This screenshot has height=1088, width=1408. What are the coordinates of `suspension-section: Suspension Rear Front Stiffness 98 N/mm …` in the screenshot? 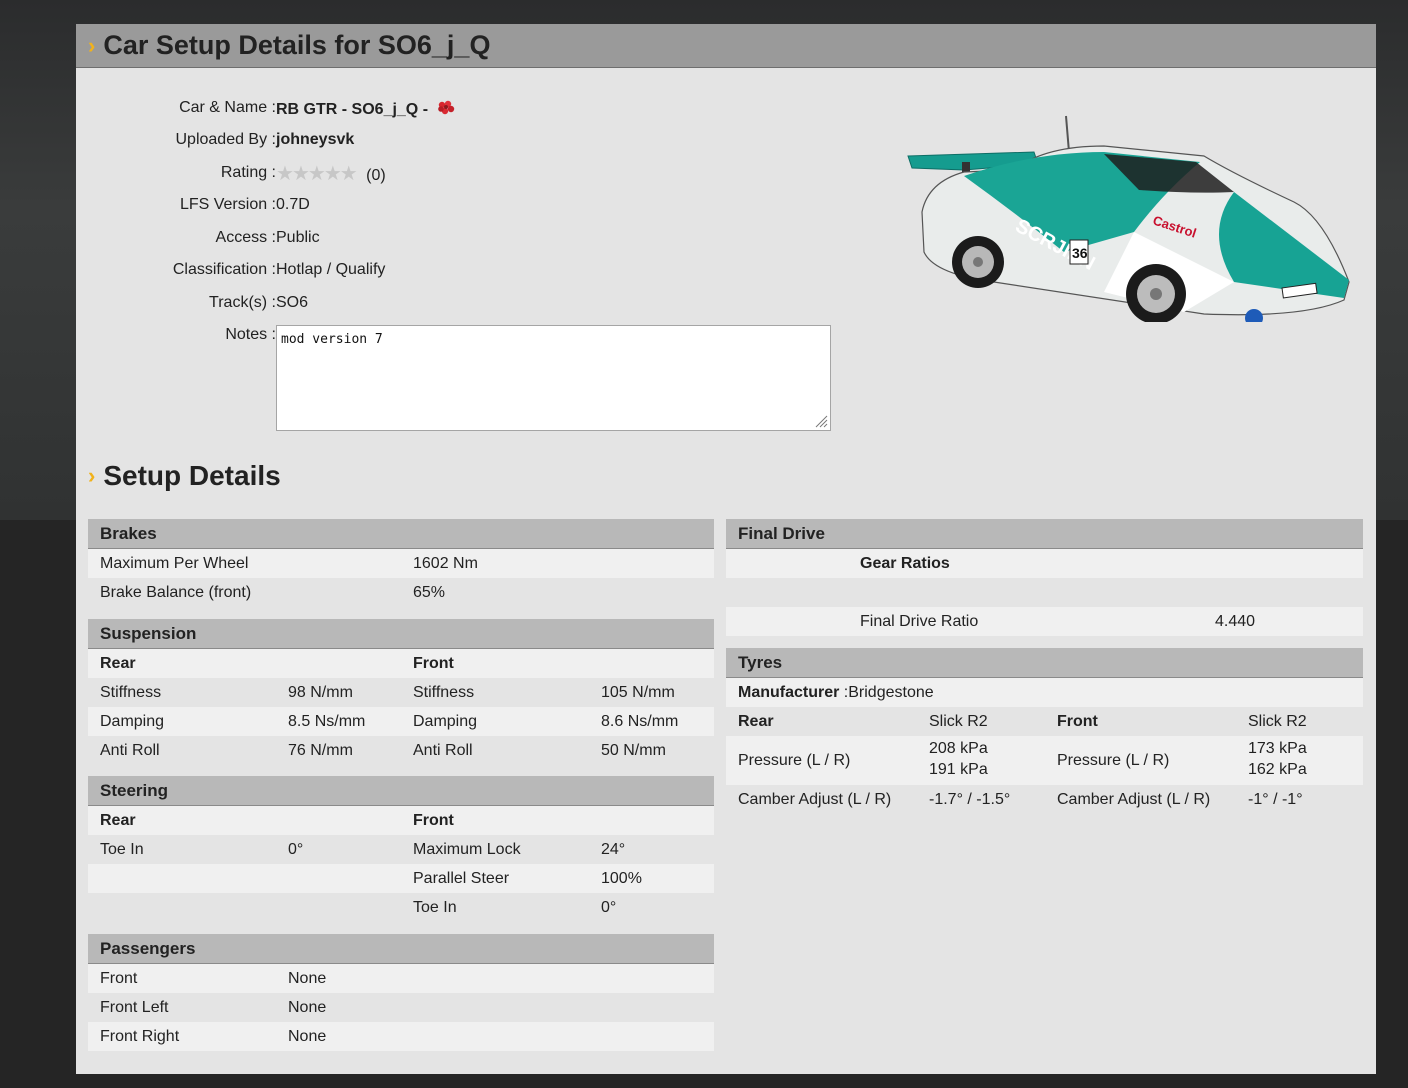 It's located at (401, 692).